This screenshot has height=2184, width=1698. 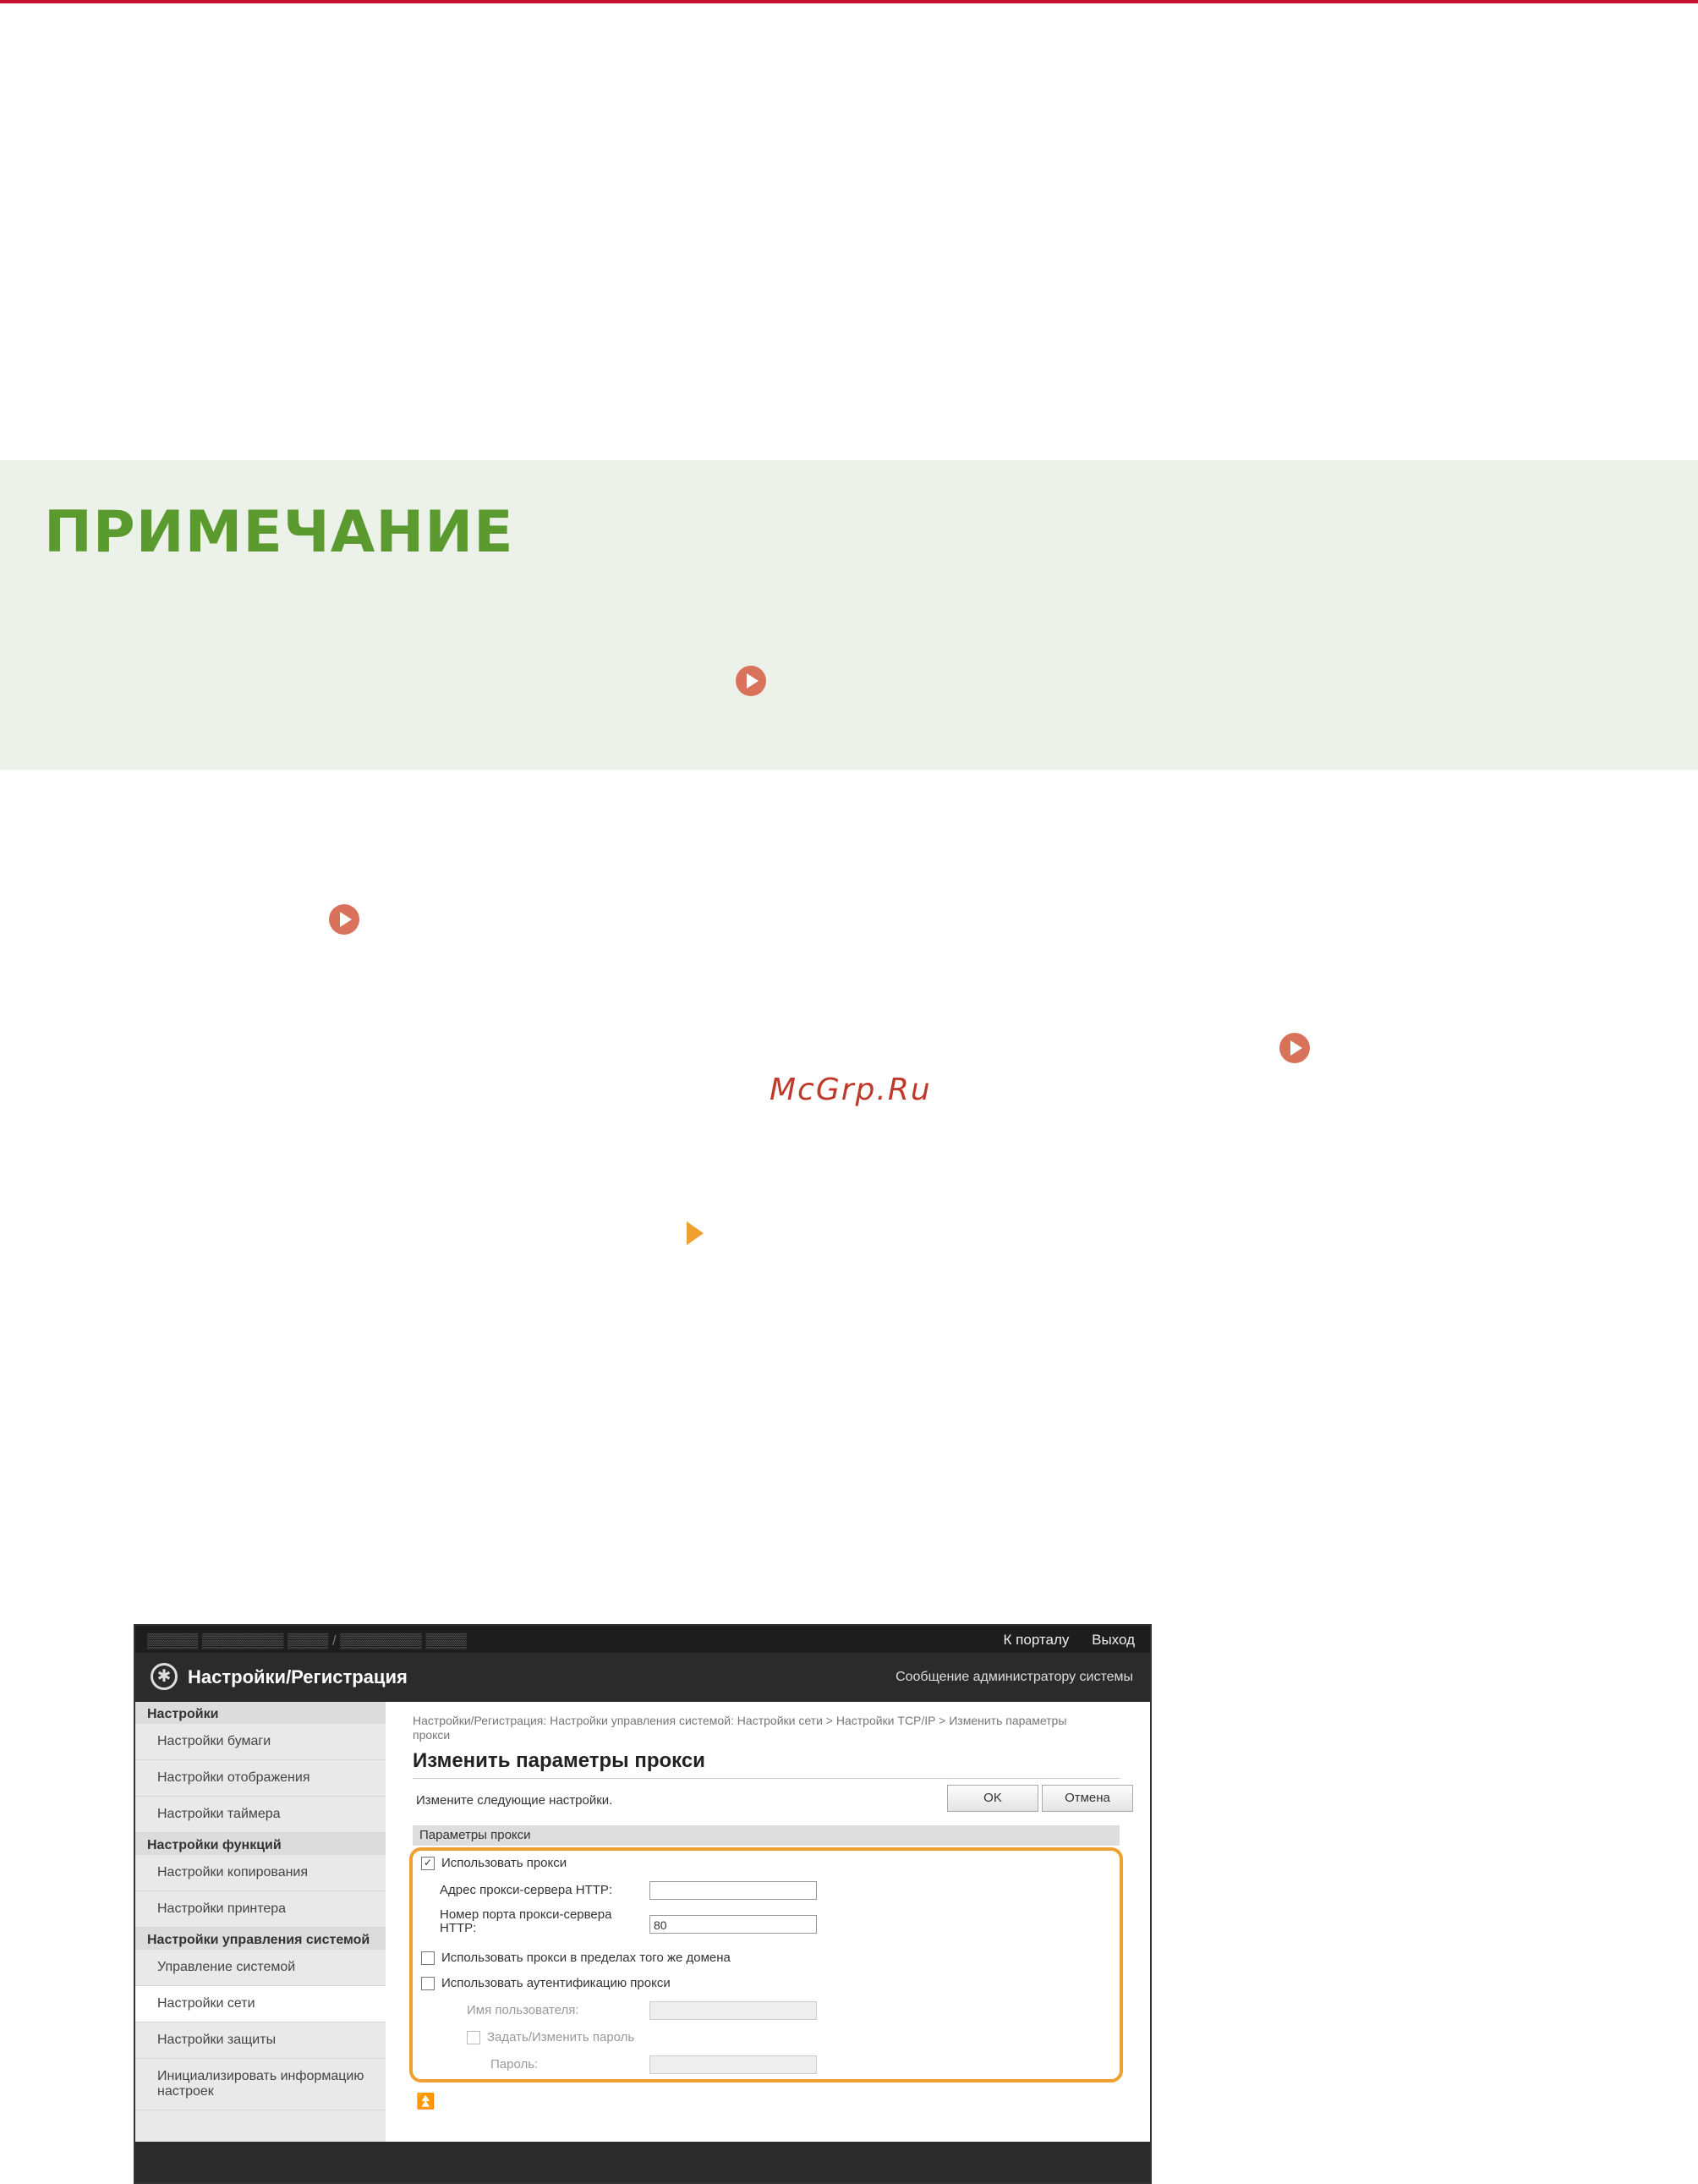 What do you see at coordinates (260, 1939) in the screenshot?
I see `sidebar-group: Настройки управления системой` at bounding box center [260, 1939].